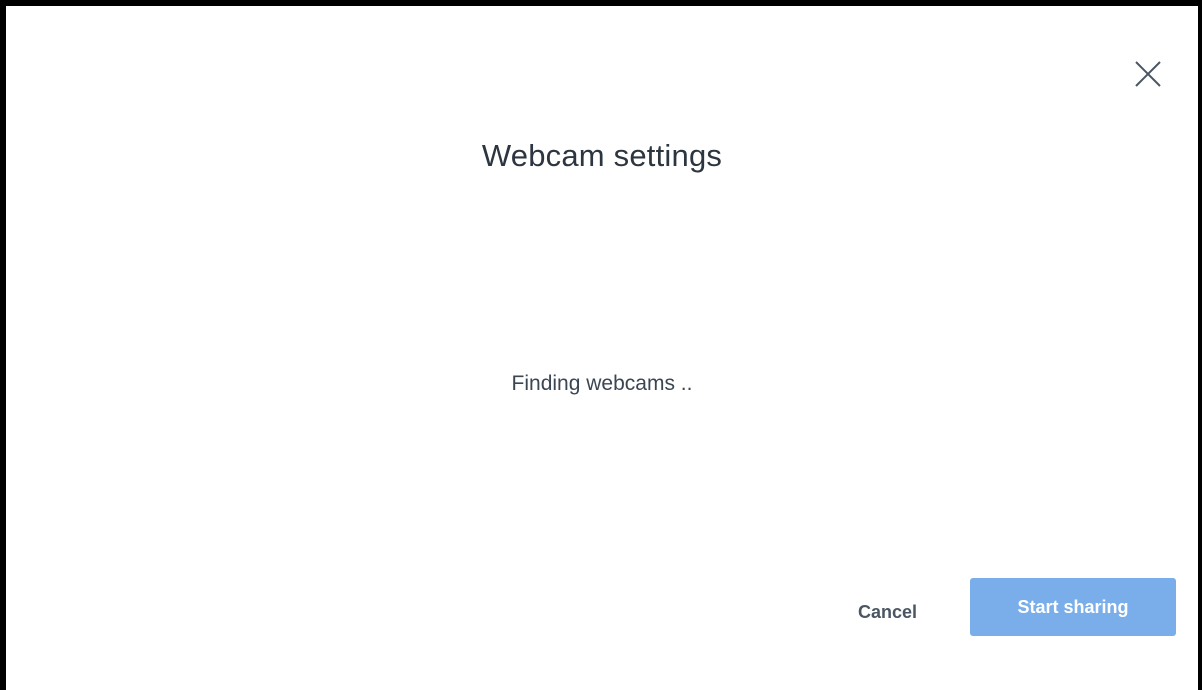 This screenshot has height=690, width=1202. Describe the element at coordinates (887, 612) in the screenshot. I see `cancel-button: Cancel` at that location.